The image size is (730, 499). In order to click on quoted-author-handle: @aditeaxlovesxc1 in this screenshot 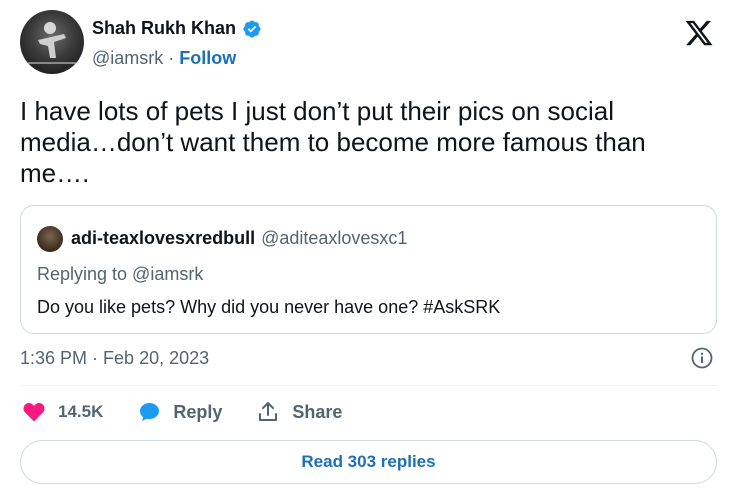, I will do `click(334, 238)`.